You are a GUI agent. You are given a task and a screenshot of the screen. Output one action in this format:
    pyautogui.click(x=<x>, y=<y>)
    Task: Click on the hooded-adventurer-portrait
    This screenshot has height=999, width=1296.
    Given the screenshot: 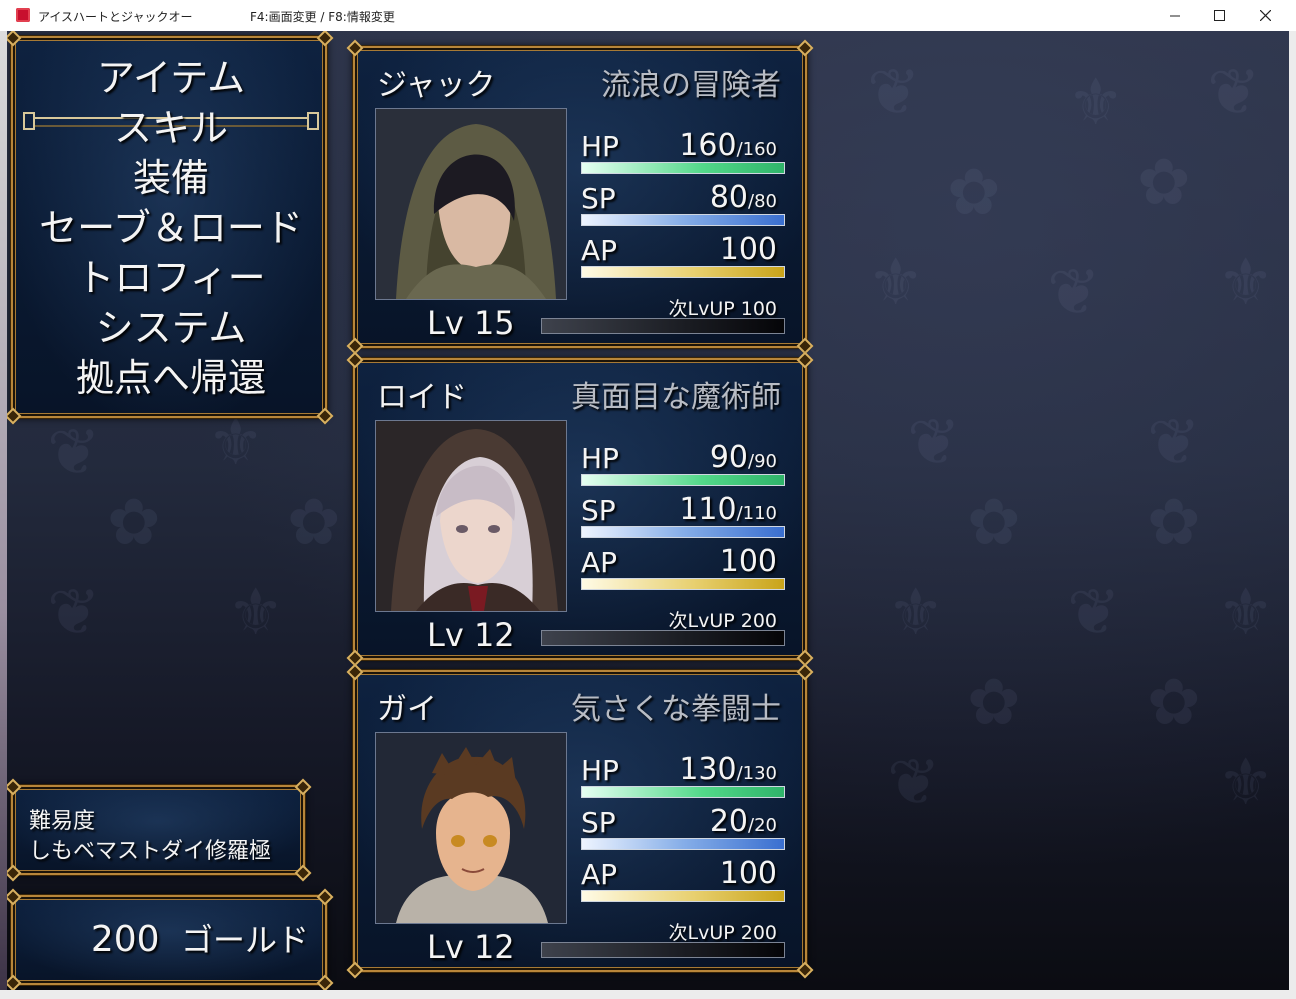 What is the action you would take?
    pyautogui.click(x=471, y=204)
    